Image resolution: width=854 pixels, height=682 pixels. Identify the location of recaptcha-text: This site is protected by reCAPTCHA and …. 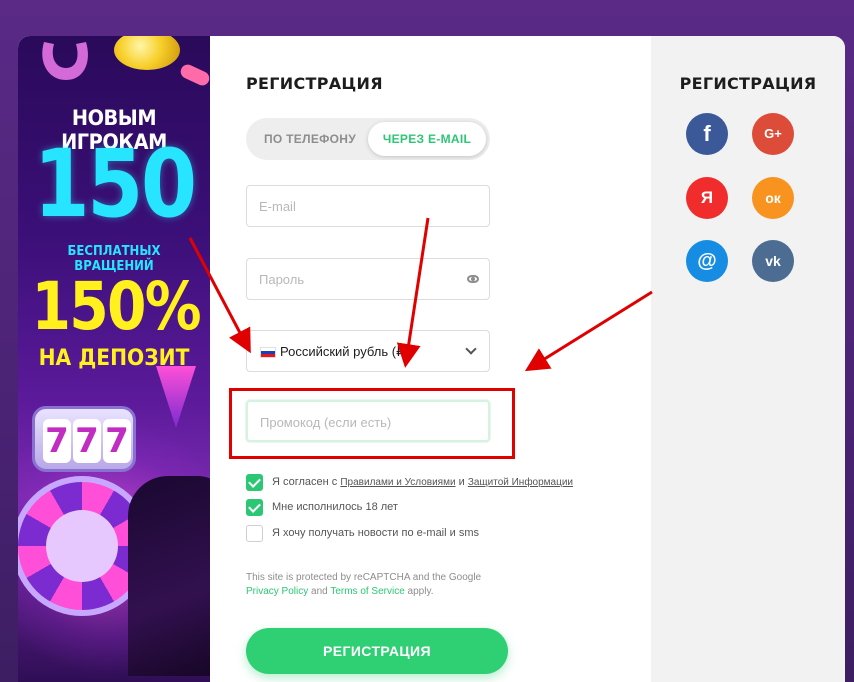
(364, 577).